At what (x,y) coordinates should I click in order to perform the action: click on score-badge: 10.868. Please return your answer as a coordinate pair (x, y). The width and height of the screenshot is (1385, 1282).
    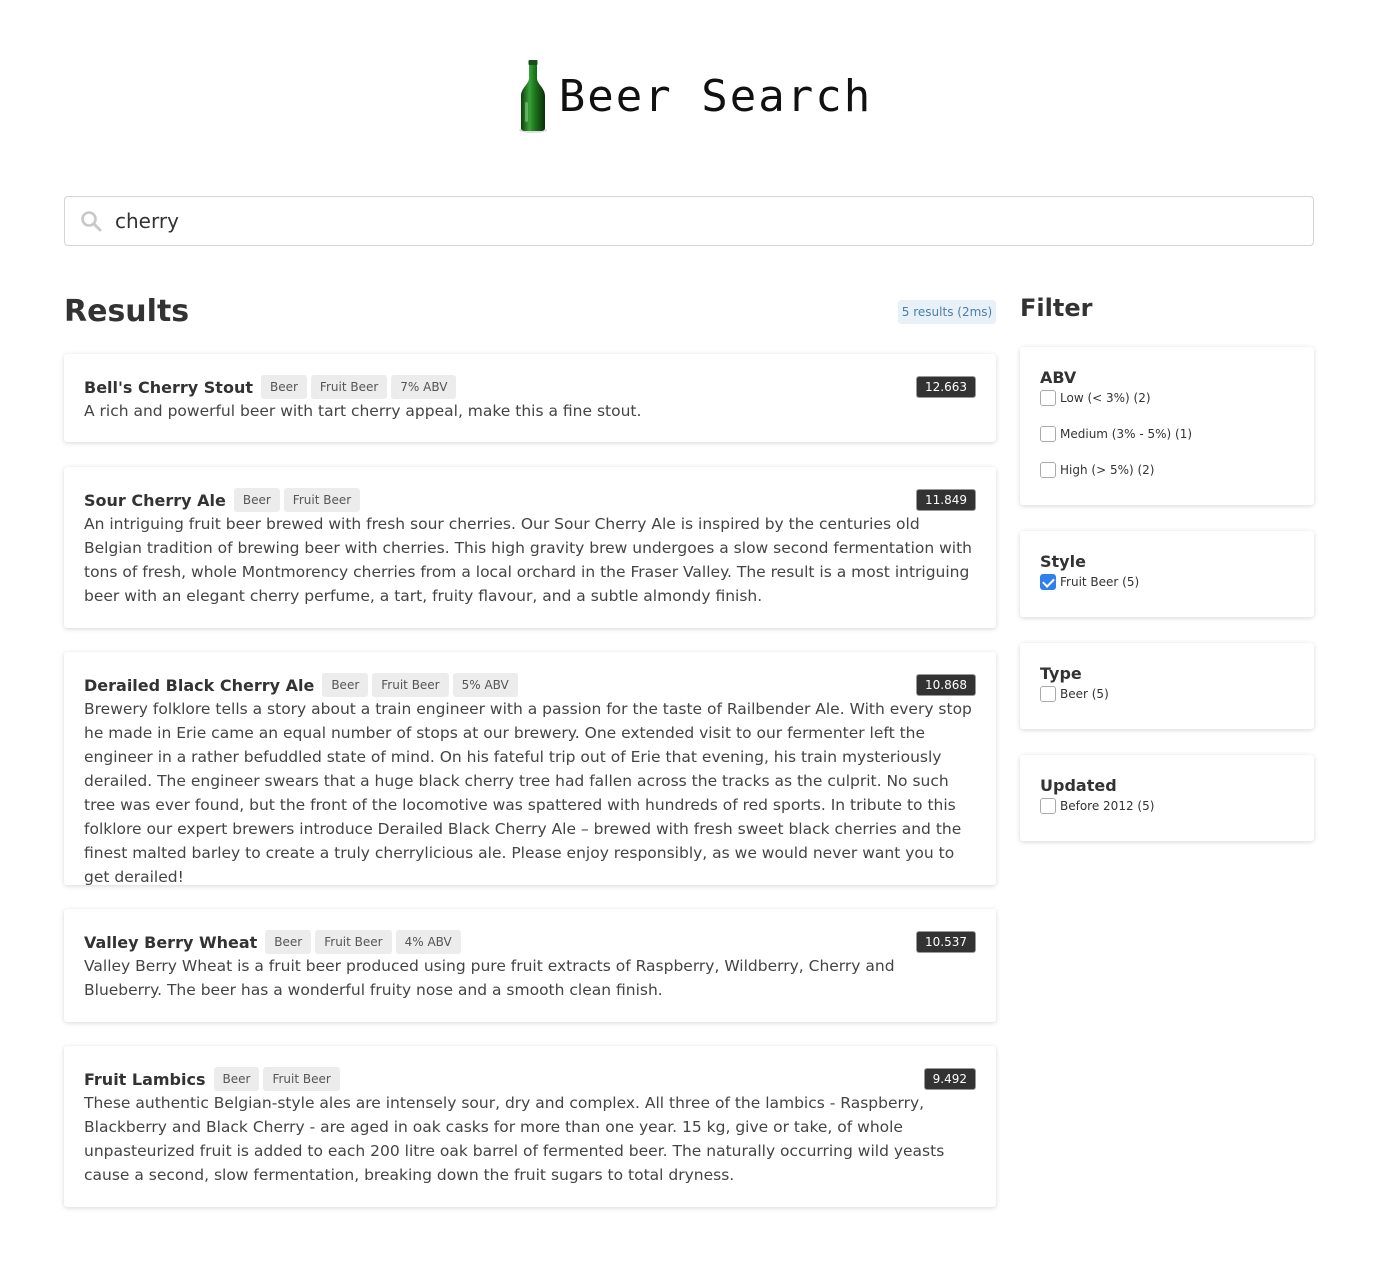
    Looking at the image, I should click on (946, 685).